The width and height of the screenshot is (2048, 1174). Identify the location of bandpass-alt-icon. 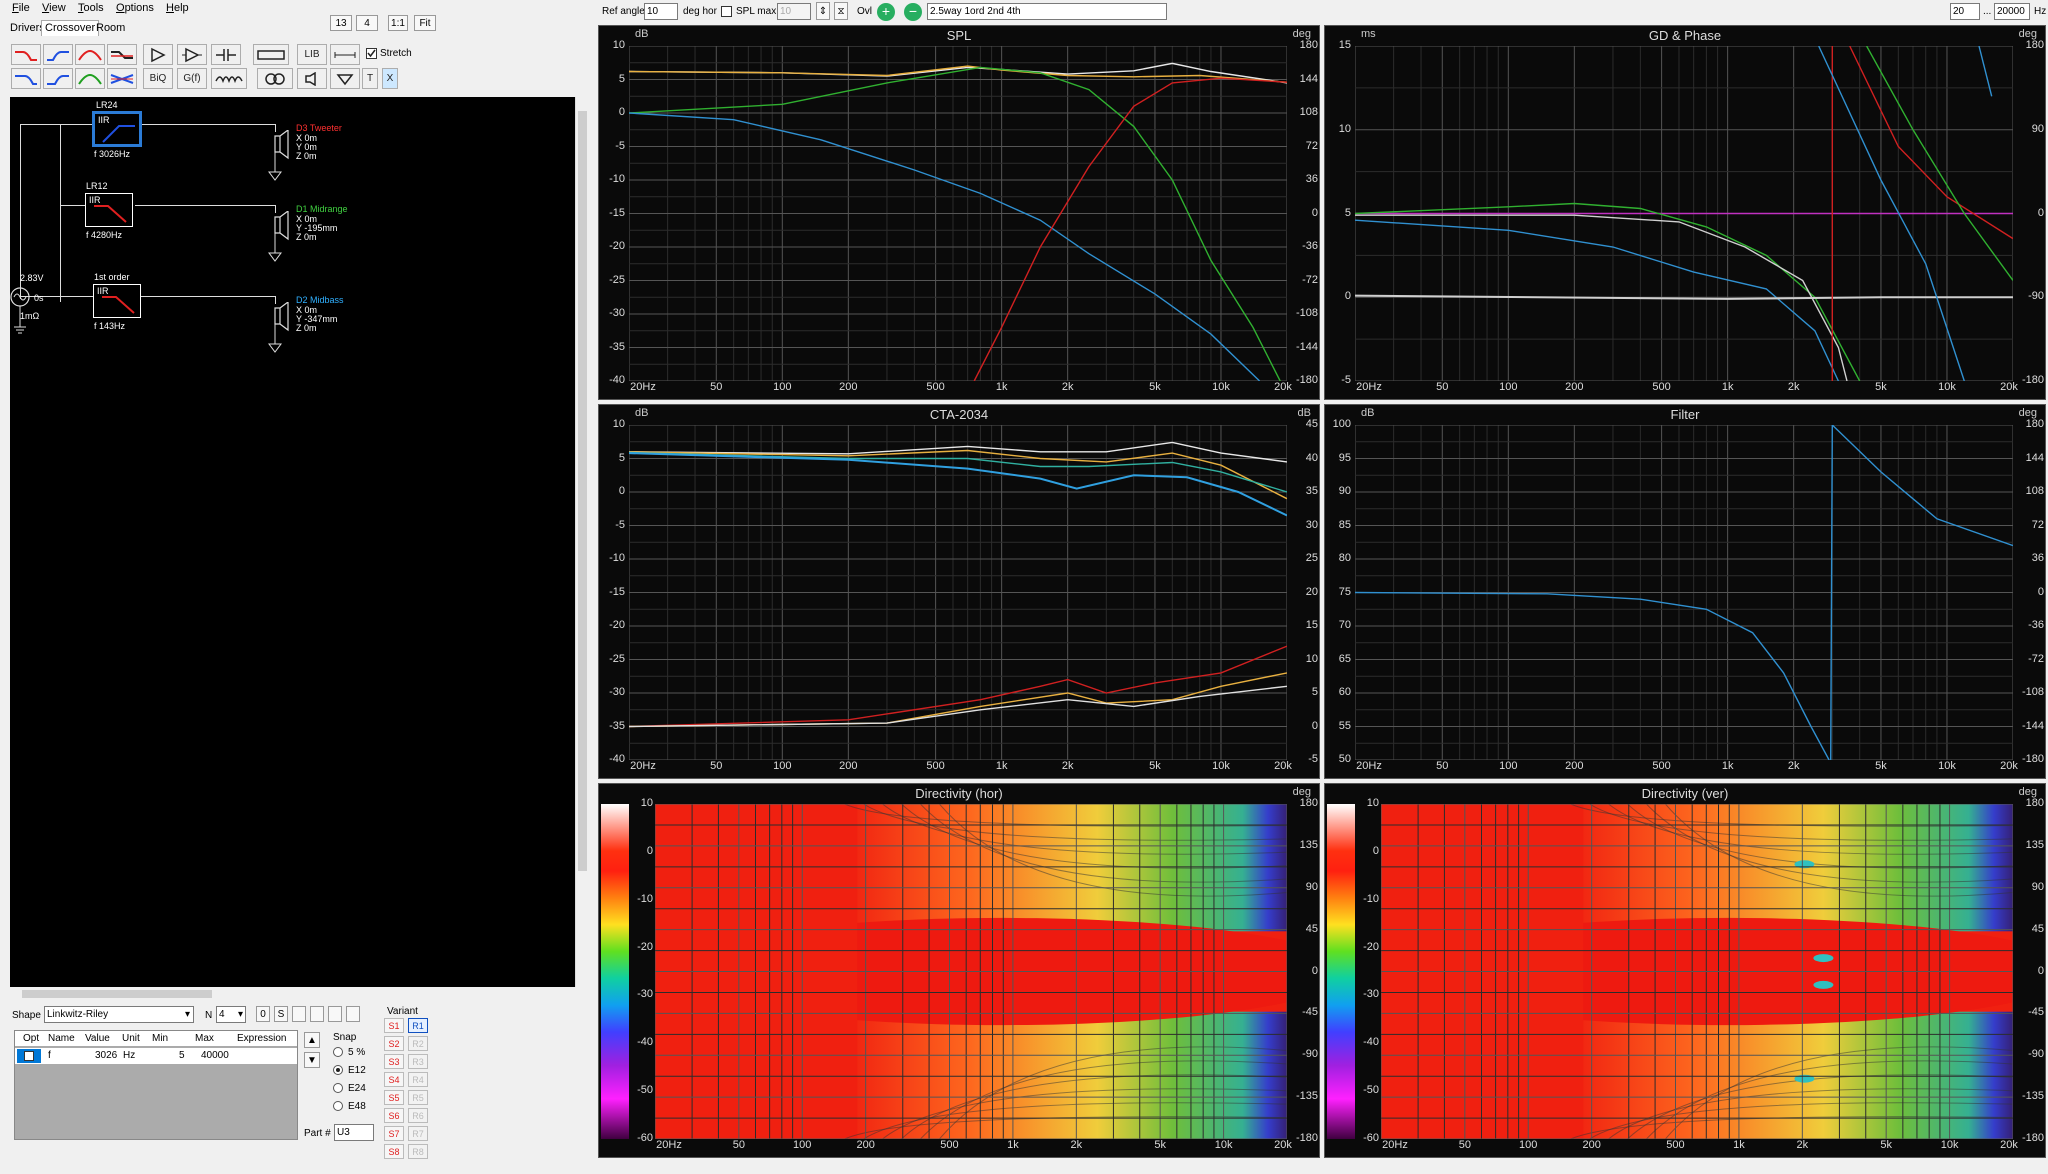
(90, 78).